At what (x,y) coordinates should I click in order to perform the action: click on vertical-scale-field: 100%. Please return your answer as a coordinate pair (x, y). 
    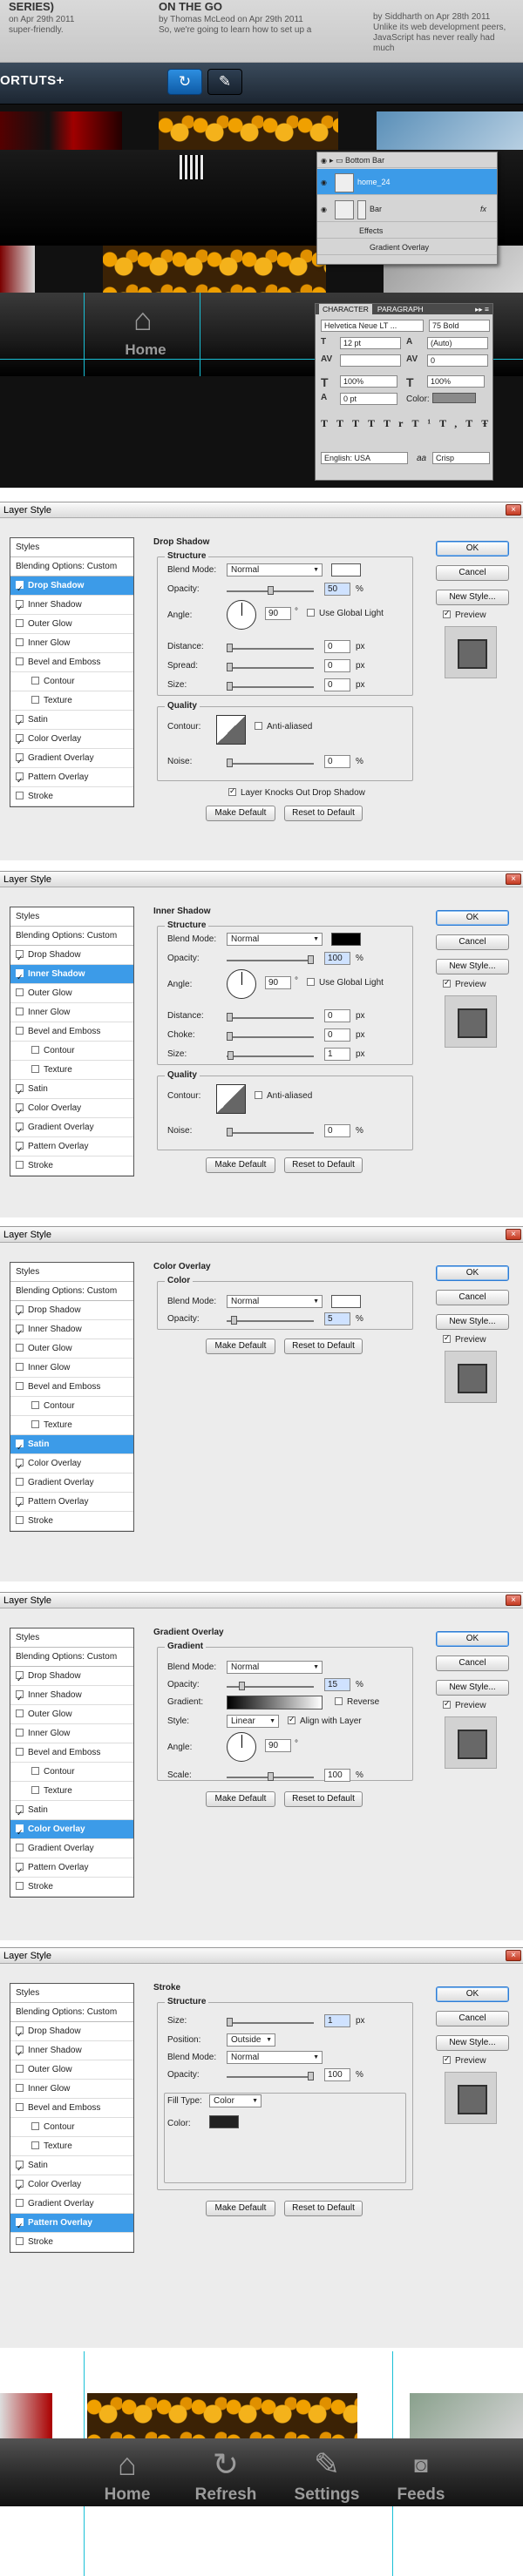
    Looking at the image, I should click on (369, 382).